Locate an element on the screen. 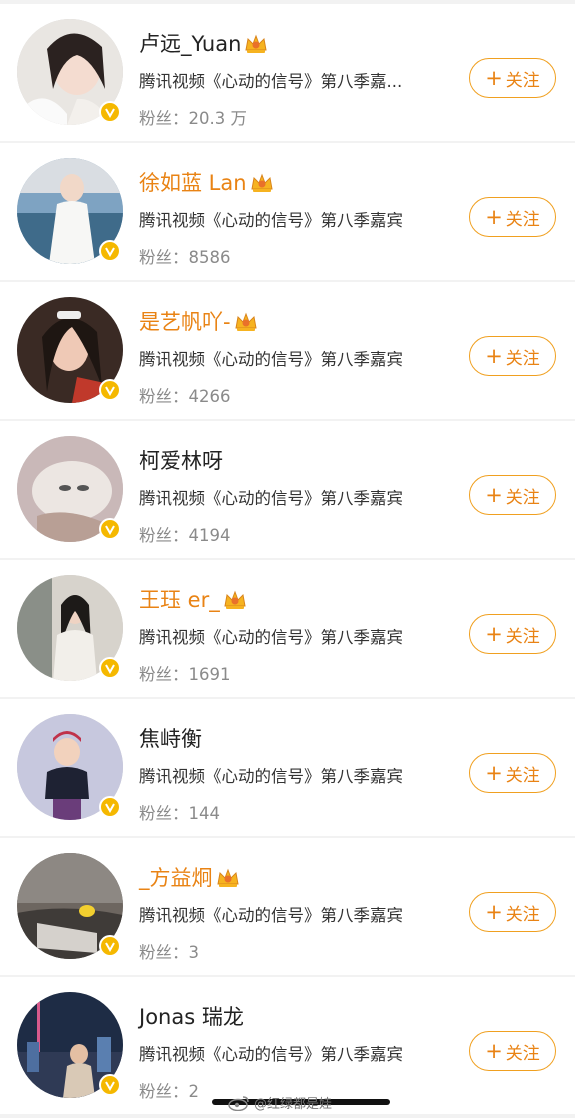  user-name: 卢远_Yuan is located at coordinates (204, 44).